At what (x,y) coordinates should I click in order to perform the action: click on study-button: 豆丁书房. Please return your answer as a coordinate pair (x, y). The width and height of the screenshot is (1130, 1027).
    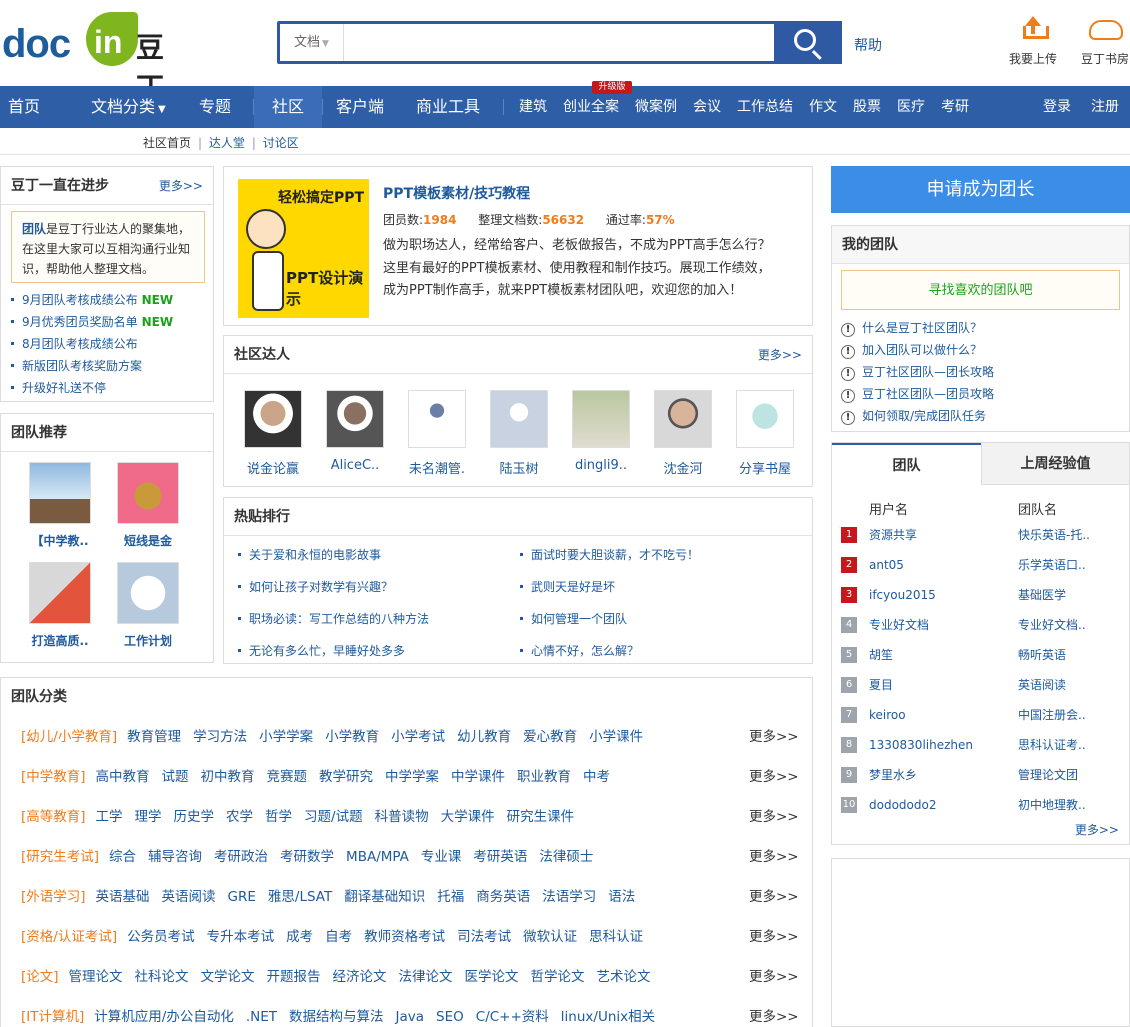
    Looking at the image, I should click on (1102, 40).